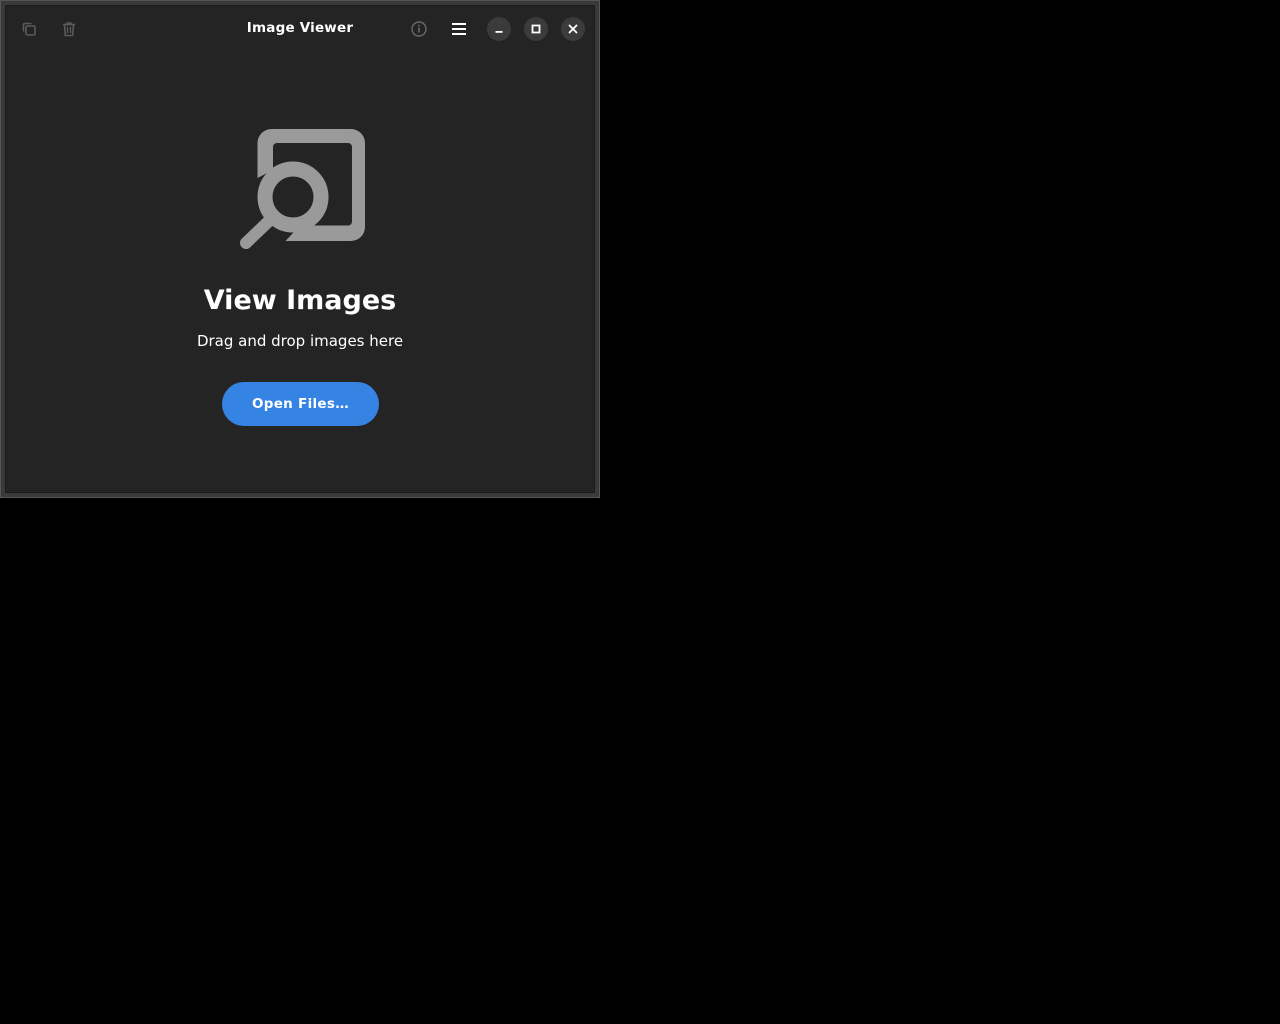  I want to click on main-menu-button, so click(459, 29).